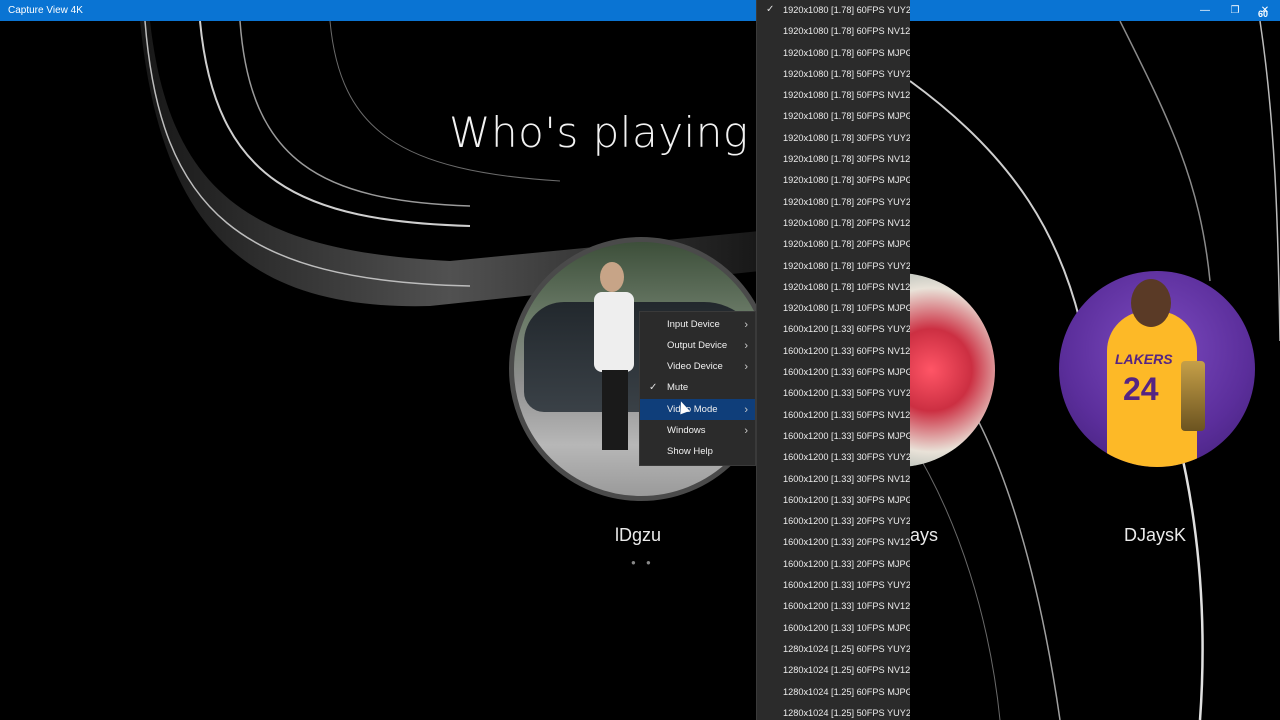 Image resolution: width=1280 pixels, height=720 pixels. What do you see at coordinates (846, 116) in the screenshot?
I see `video-mode-label: 1920x1080 [1.78] 50FPS MJPG` at bounding box center [846, 116].